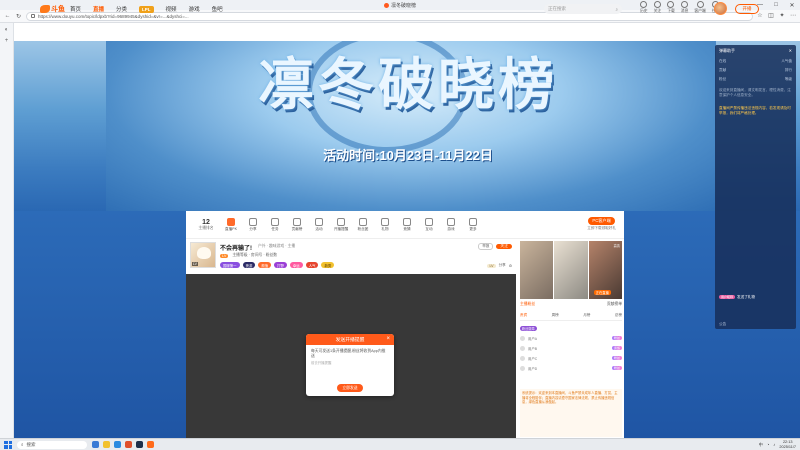  I want to click on steam-icon, so click(139, 444).